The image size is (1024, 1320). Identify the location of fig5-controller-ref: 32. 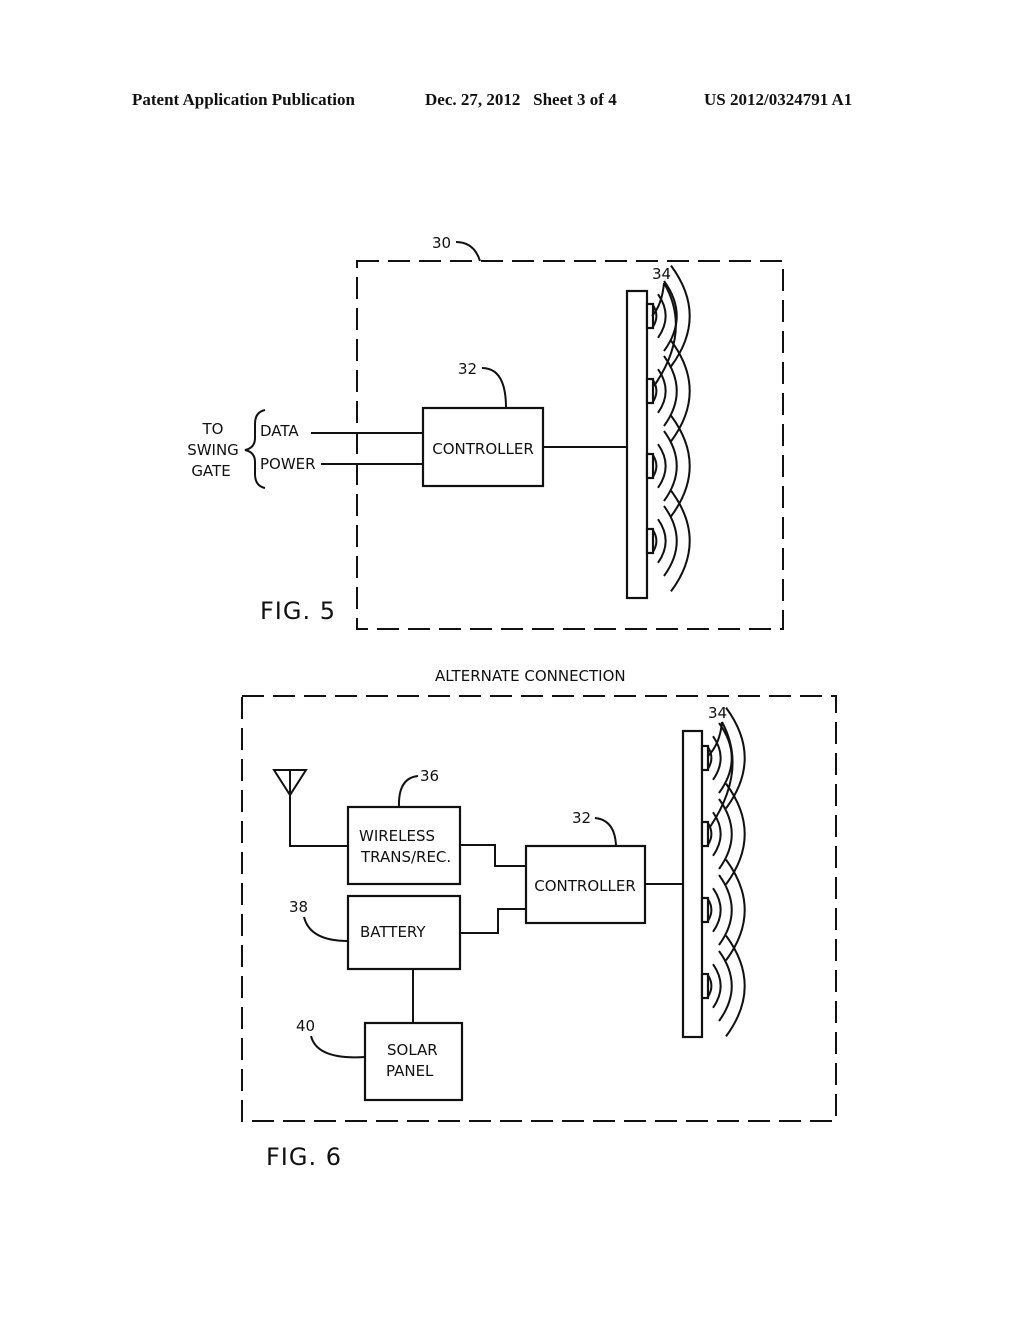
(467, 369).